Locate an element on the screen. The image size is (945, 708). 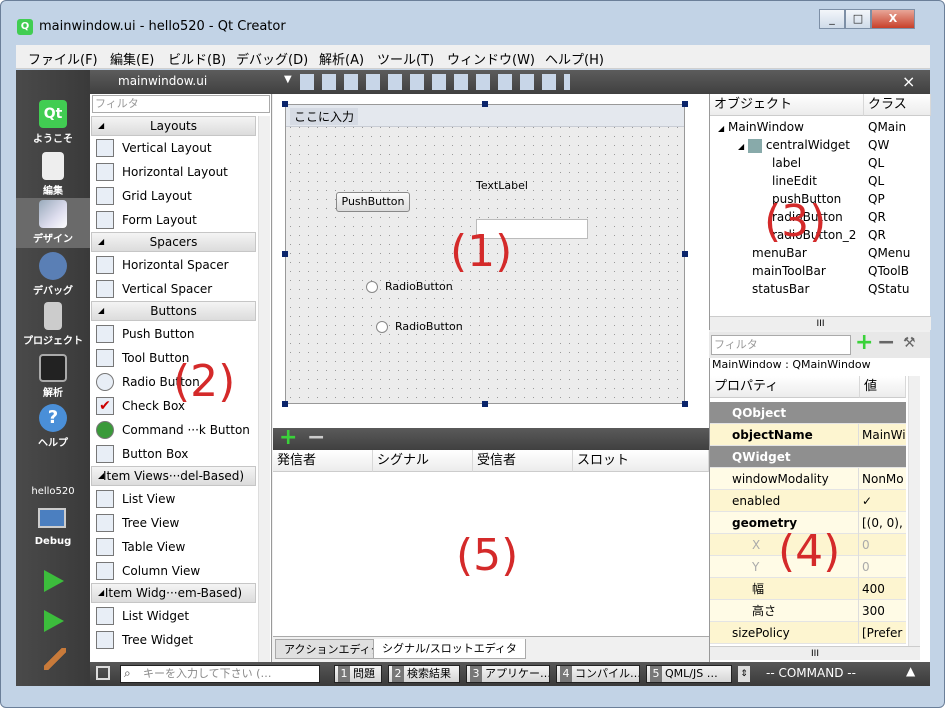
category-layouts: ◢ Layouts is located at coordinates (173, 126).